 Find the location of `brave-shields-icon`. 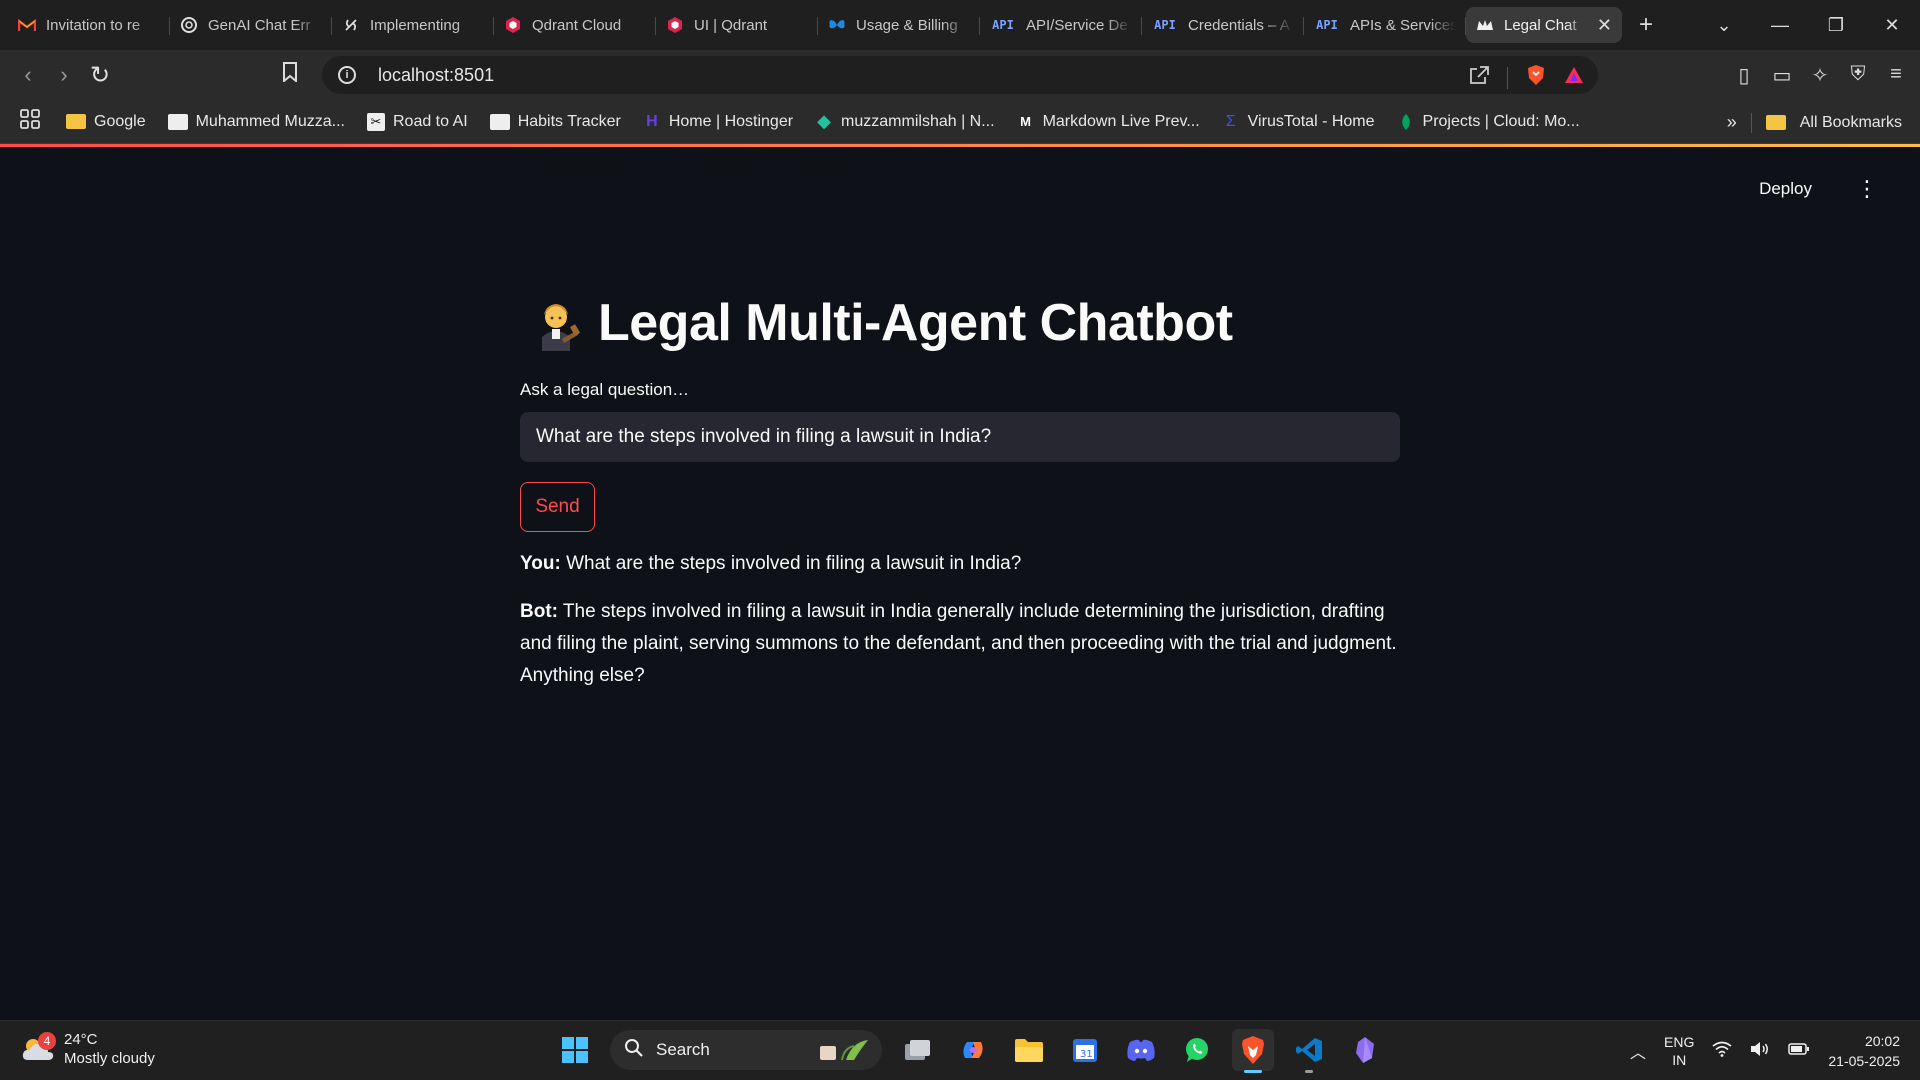

brave-shields-icon is located at coordinates (1536, 77).